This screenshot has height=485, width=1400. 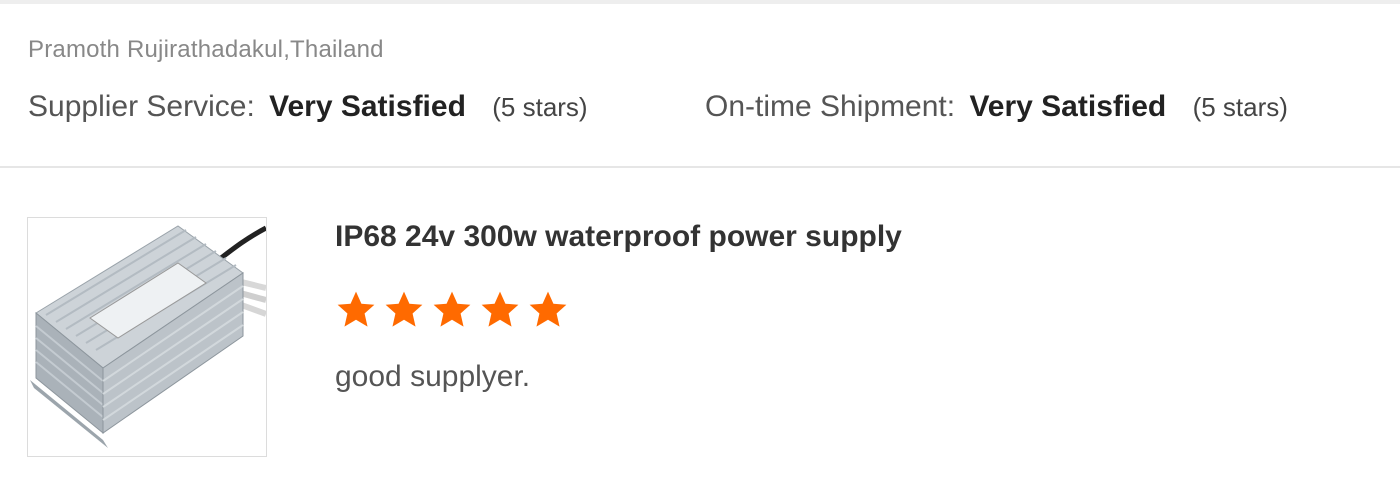 What do you see at coordinates (433, 376) in the screenshot?
I see `review-comment: good supplyer.` at bounding box center [433, 376].